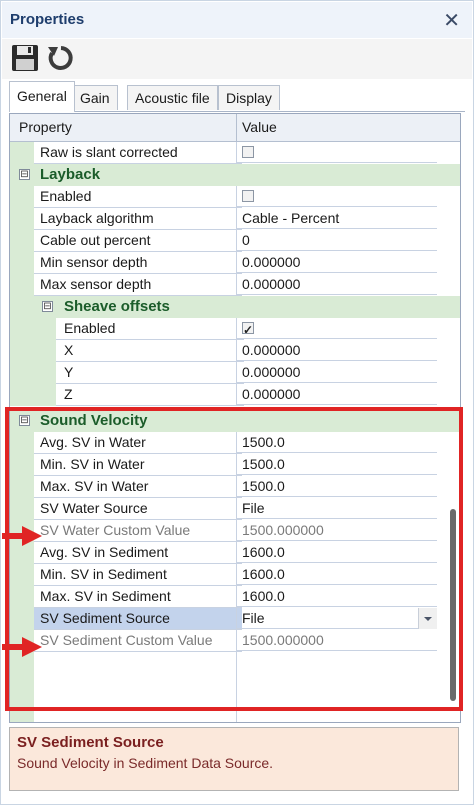  I want to click on row-sv-sediment-source: SV Sediment Source File, so click(235, 619).